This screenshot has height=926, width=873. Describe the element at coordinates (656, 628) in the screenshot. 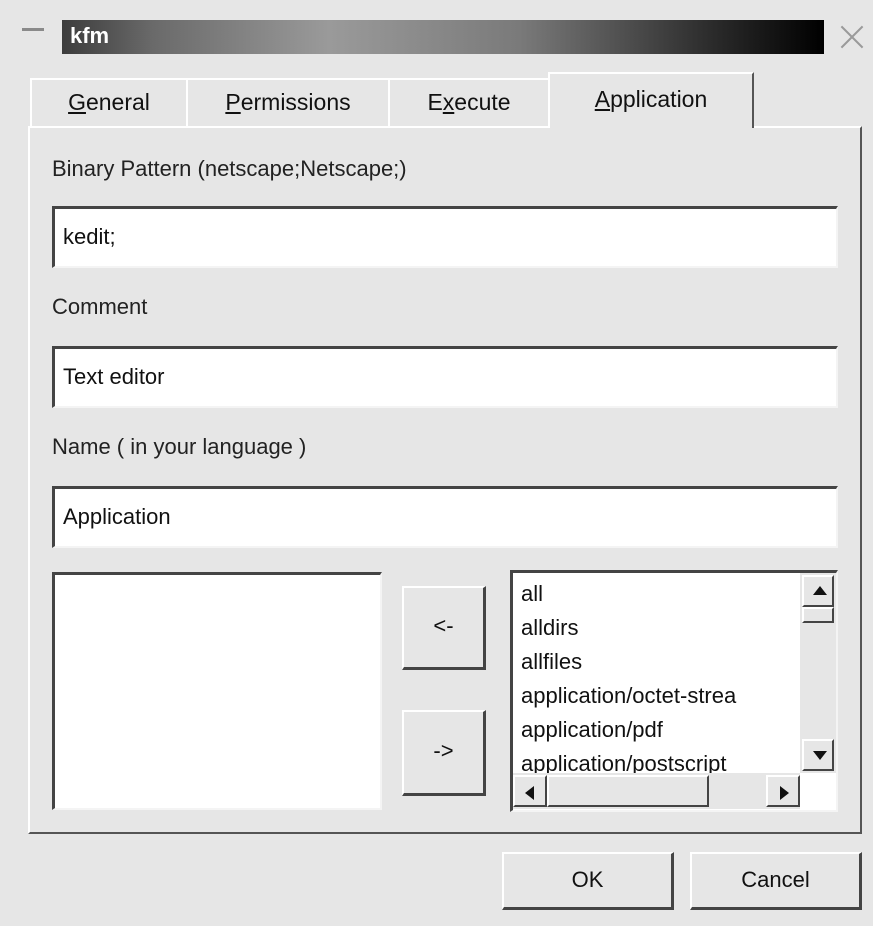

I see `list-item: alldirs` at that location.